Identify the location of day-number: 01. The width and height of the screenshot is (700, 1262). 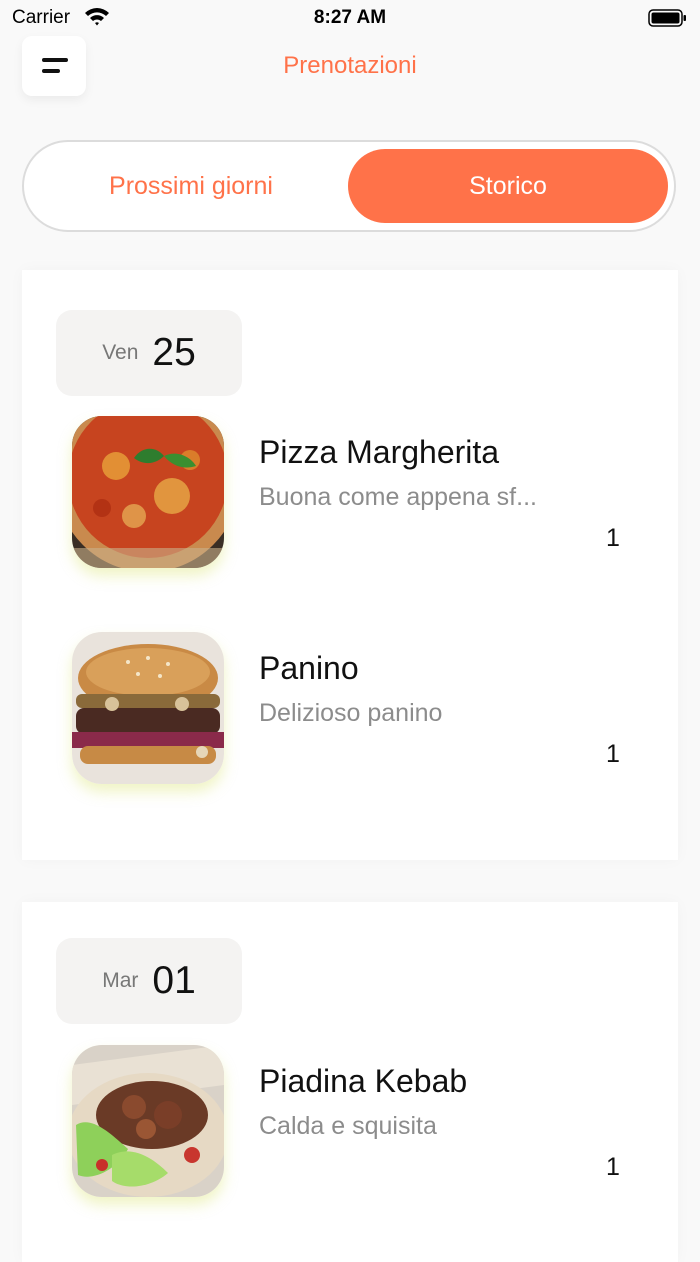
(174, 980).